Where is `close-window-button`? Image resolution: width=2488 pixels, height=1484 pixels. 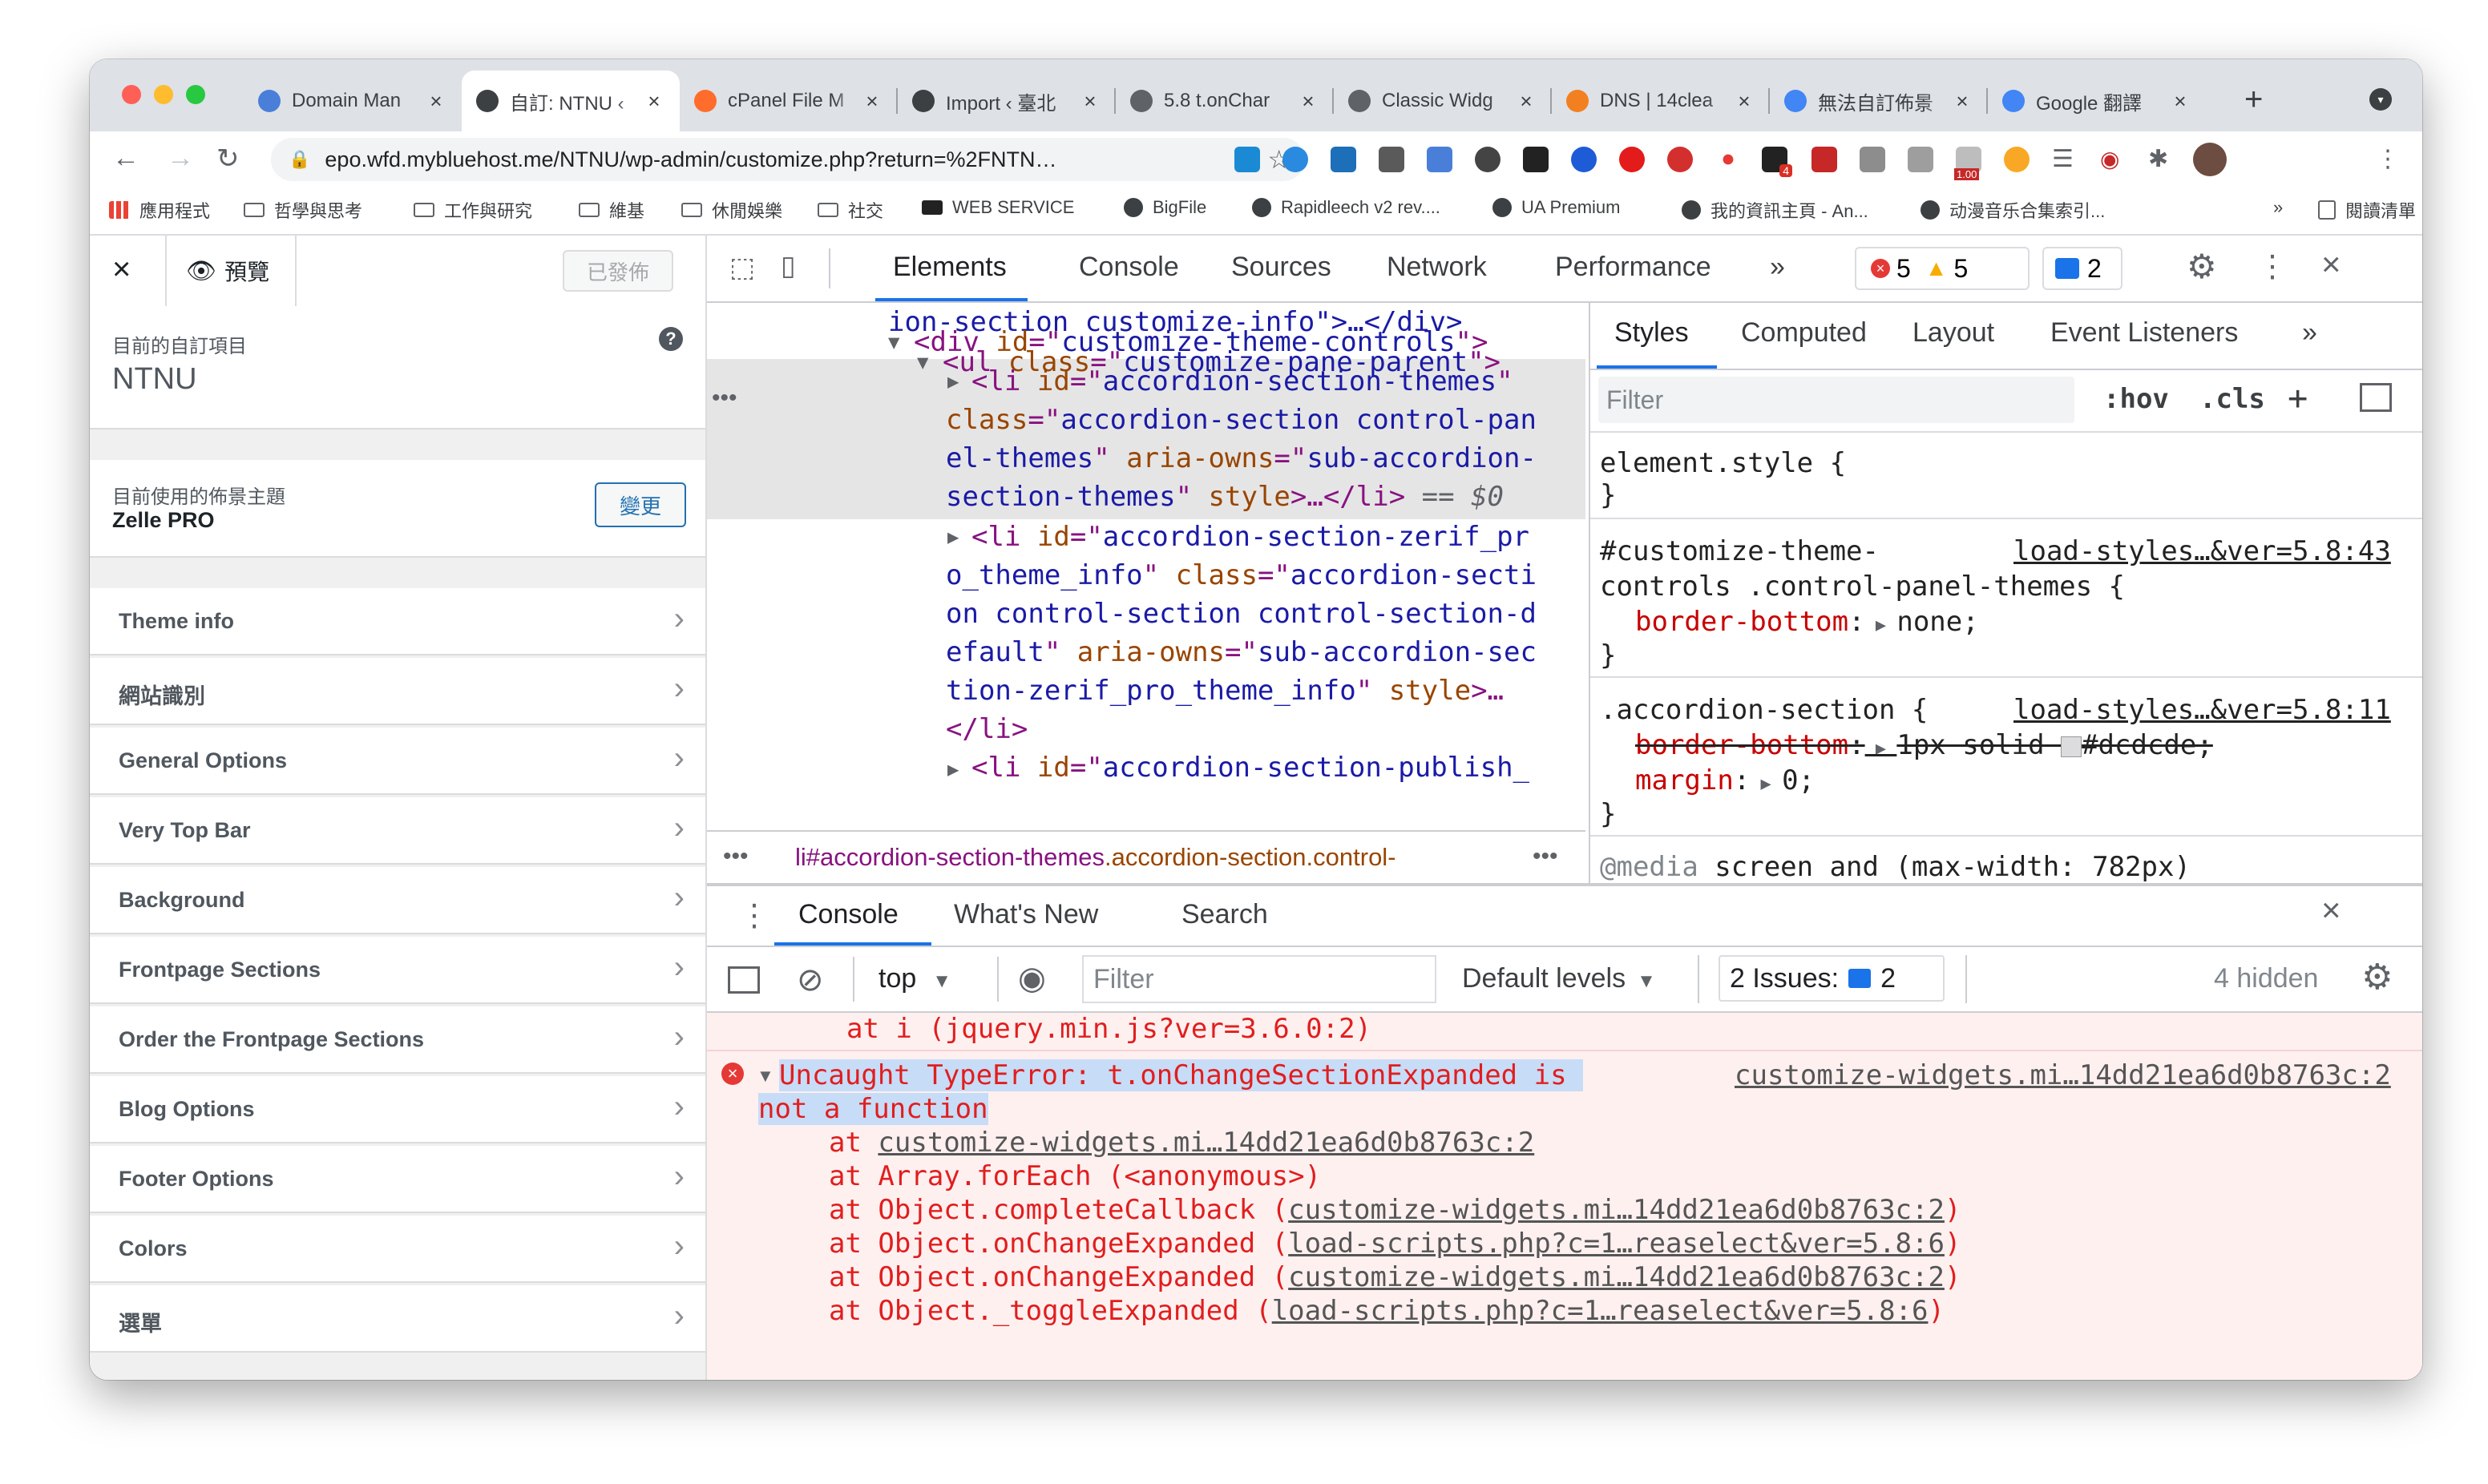 close-window-button is located at coordinates (131, 95).